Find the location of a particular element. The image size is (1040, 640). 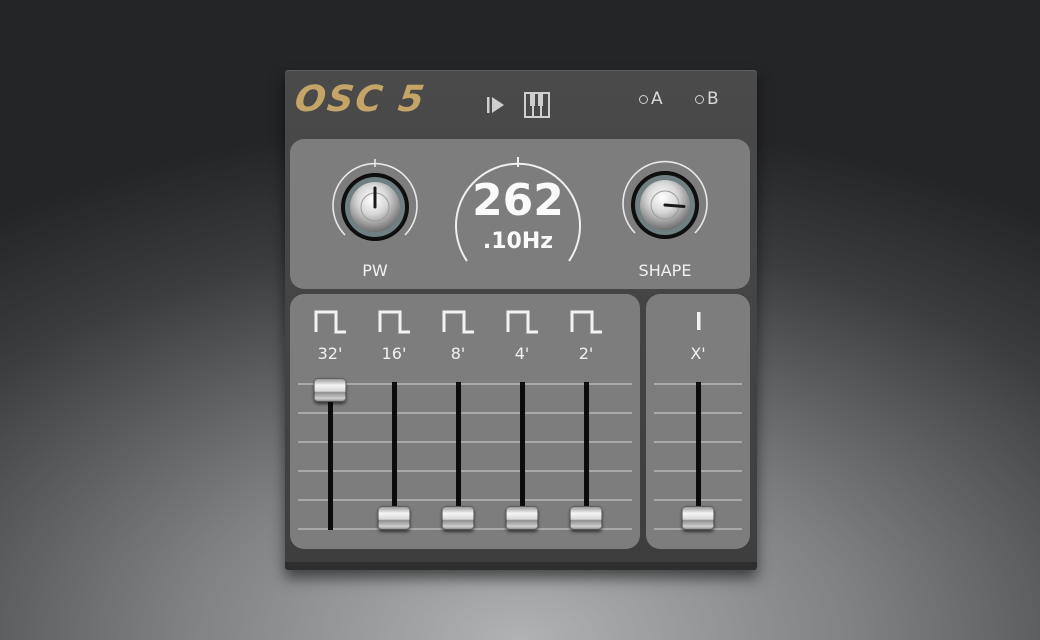

pw-label: PW is located at coordinates (375, 270).